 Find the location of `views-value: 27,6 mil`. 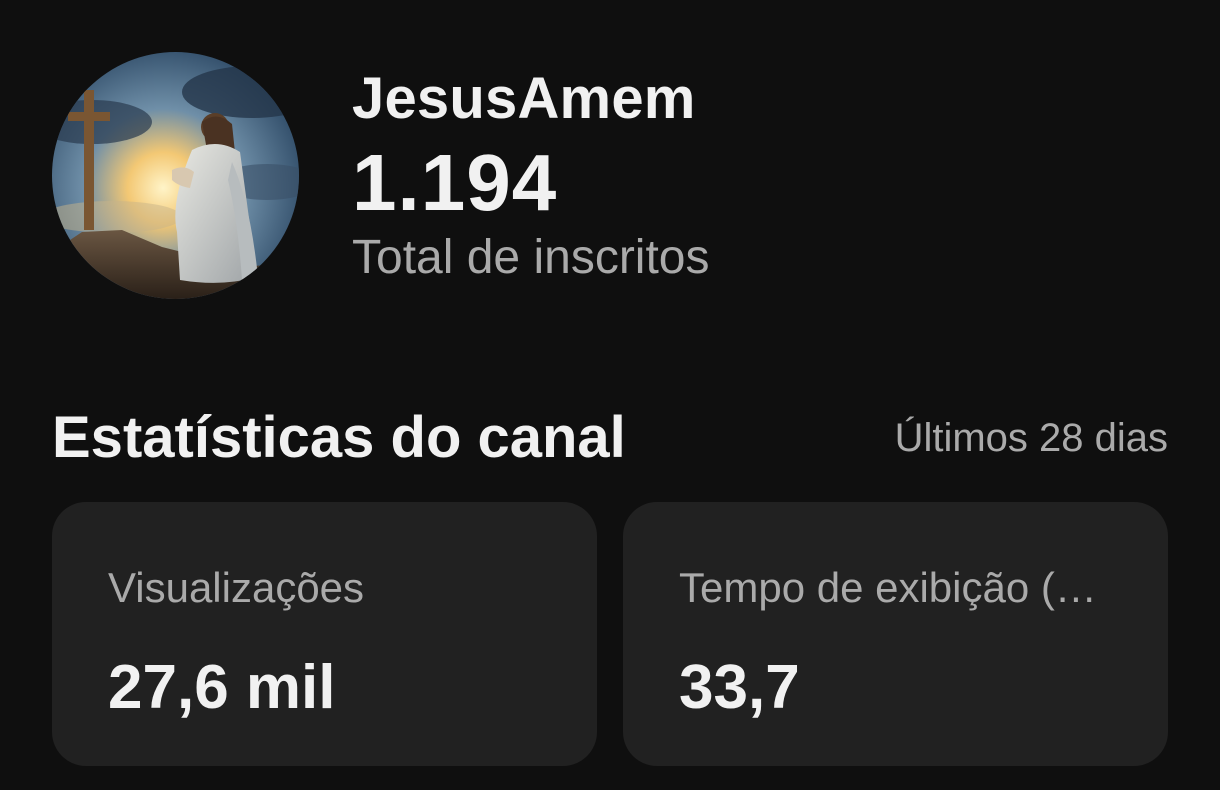

views-value: 27,6 mil is located at coordinates (222, 687).